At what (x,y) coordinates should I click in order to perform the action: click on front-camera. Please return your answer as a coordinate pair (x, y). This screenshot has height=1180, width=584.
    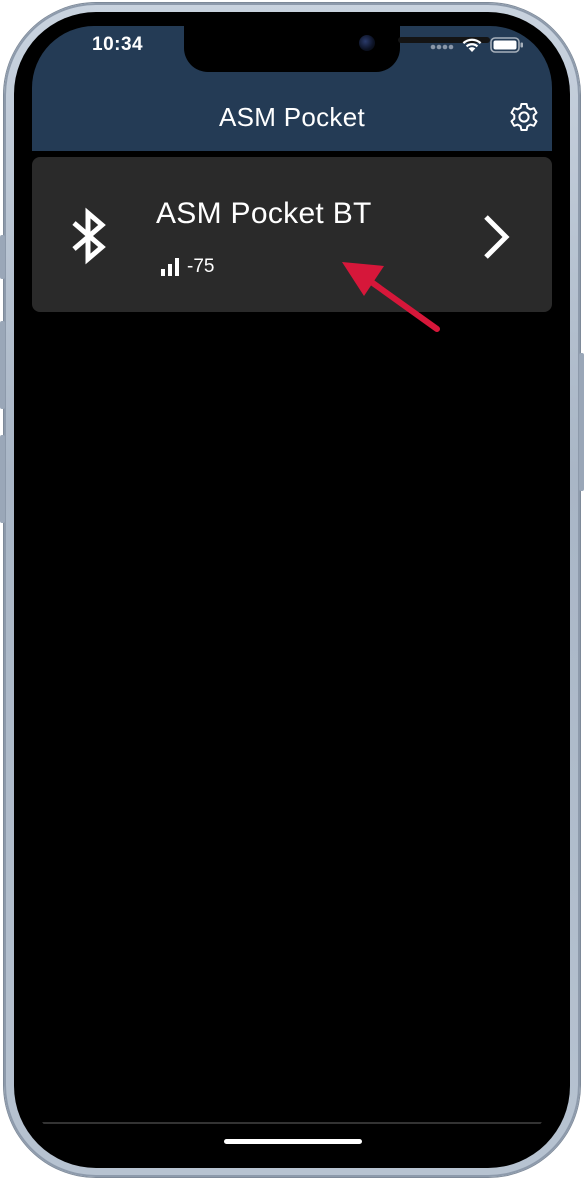
    Looking at the image, I should click on (367, 43).